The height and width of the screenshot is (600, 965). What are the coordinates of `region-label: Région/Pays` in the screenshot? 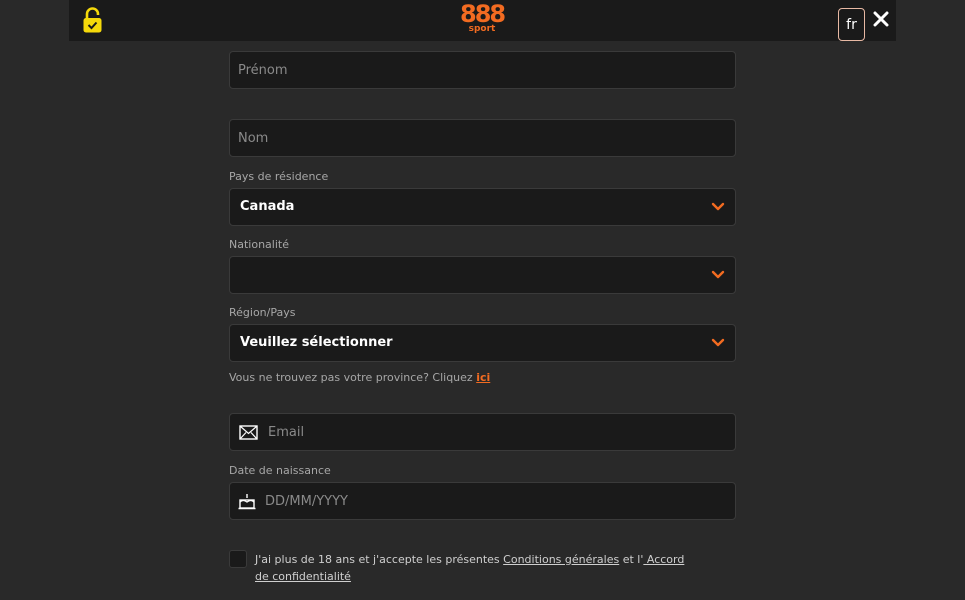 It's located at (262, 312).